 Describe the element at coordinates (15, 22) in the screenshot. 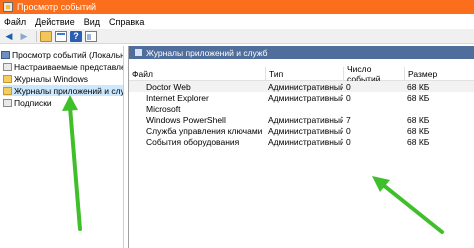

I see `menu-file: Файл` at that location.